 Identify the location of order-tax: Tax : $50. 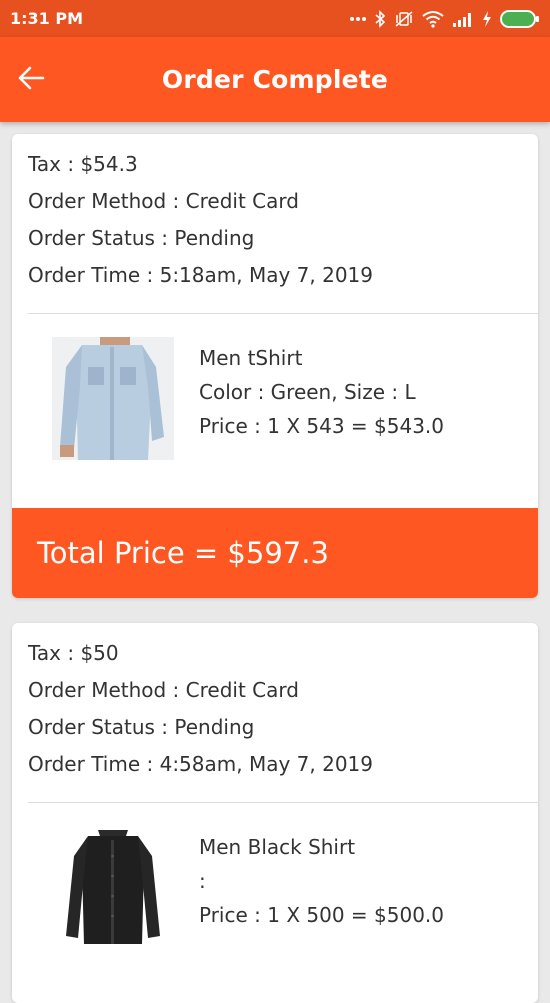
(73, 653).